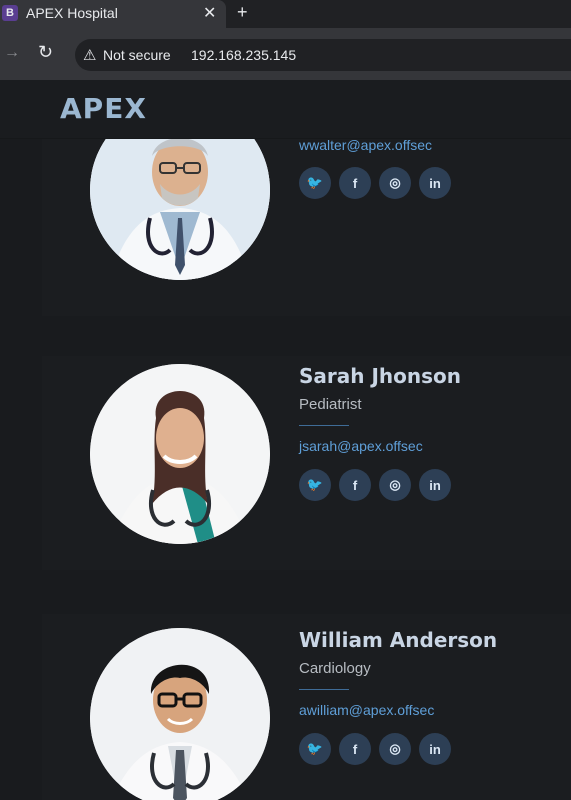  What do you see at coordinates (72, 13) in the screenshot?
I see `tab-title: APEX Hospital` at bounding box center [72, 13].